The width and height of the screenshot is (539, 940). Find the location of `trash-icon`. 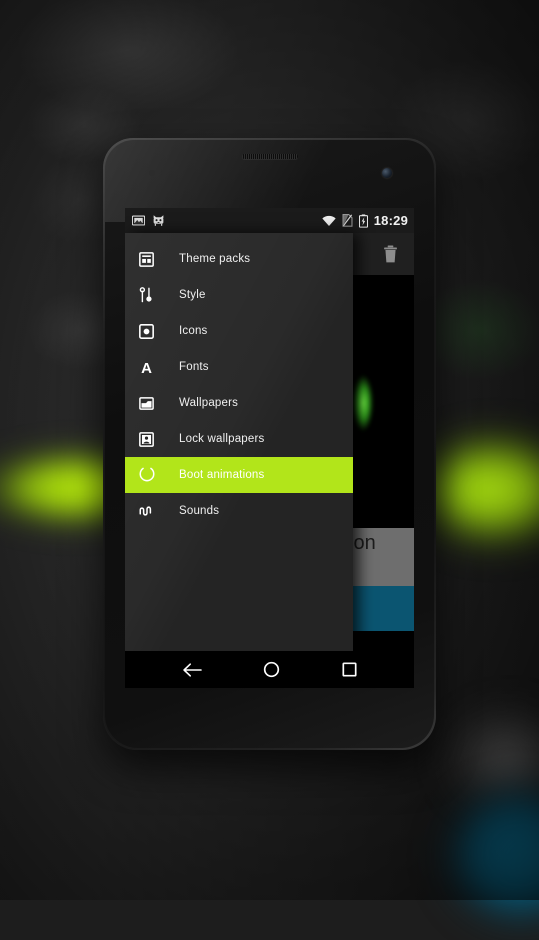

trash-icon is located at coordinates (390, 254).